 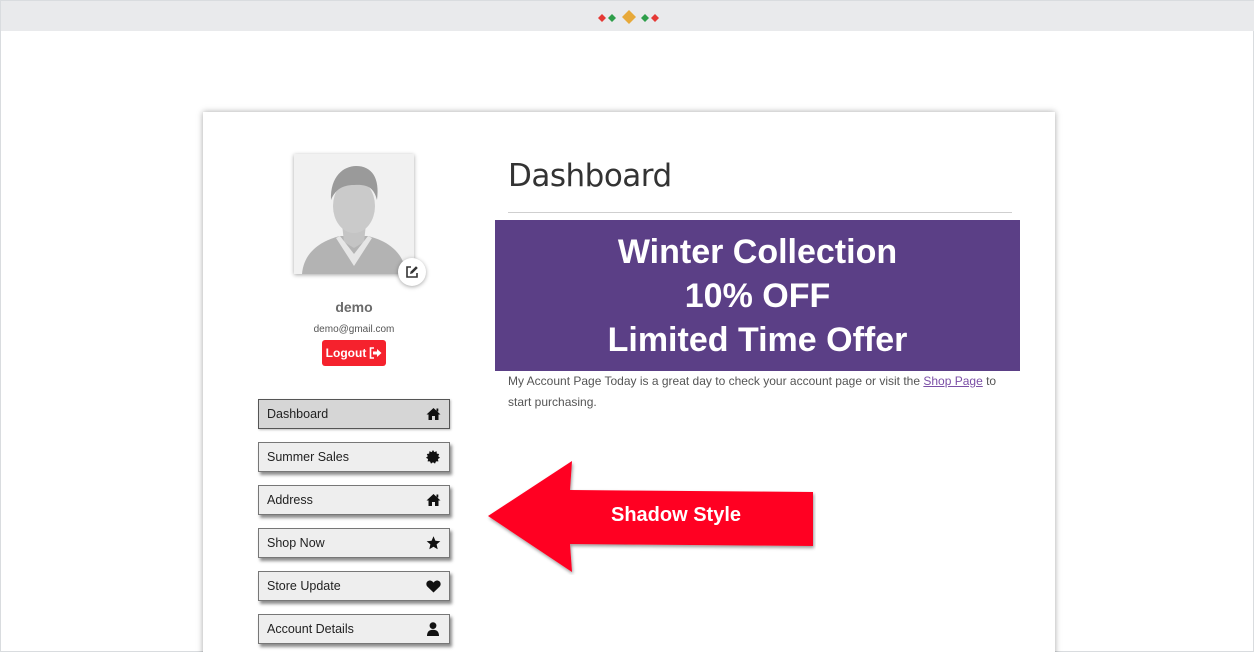 I want to click on page-title: Dashboard, so click(x=590, y=176).